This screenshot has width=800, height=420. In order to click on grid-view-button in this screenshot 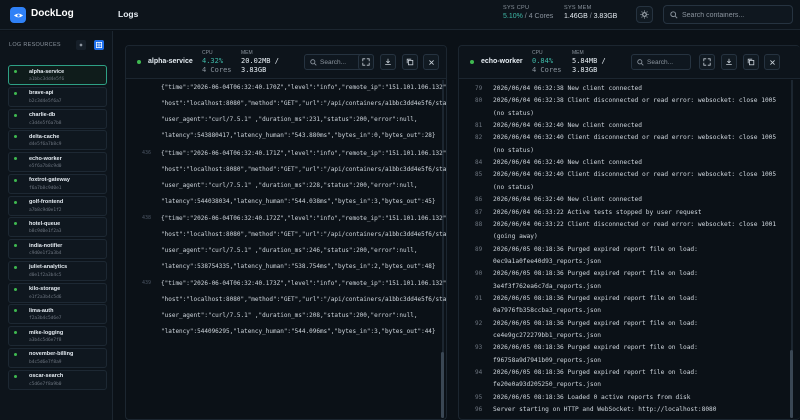, I will do `click(99, 45)`.